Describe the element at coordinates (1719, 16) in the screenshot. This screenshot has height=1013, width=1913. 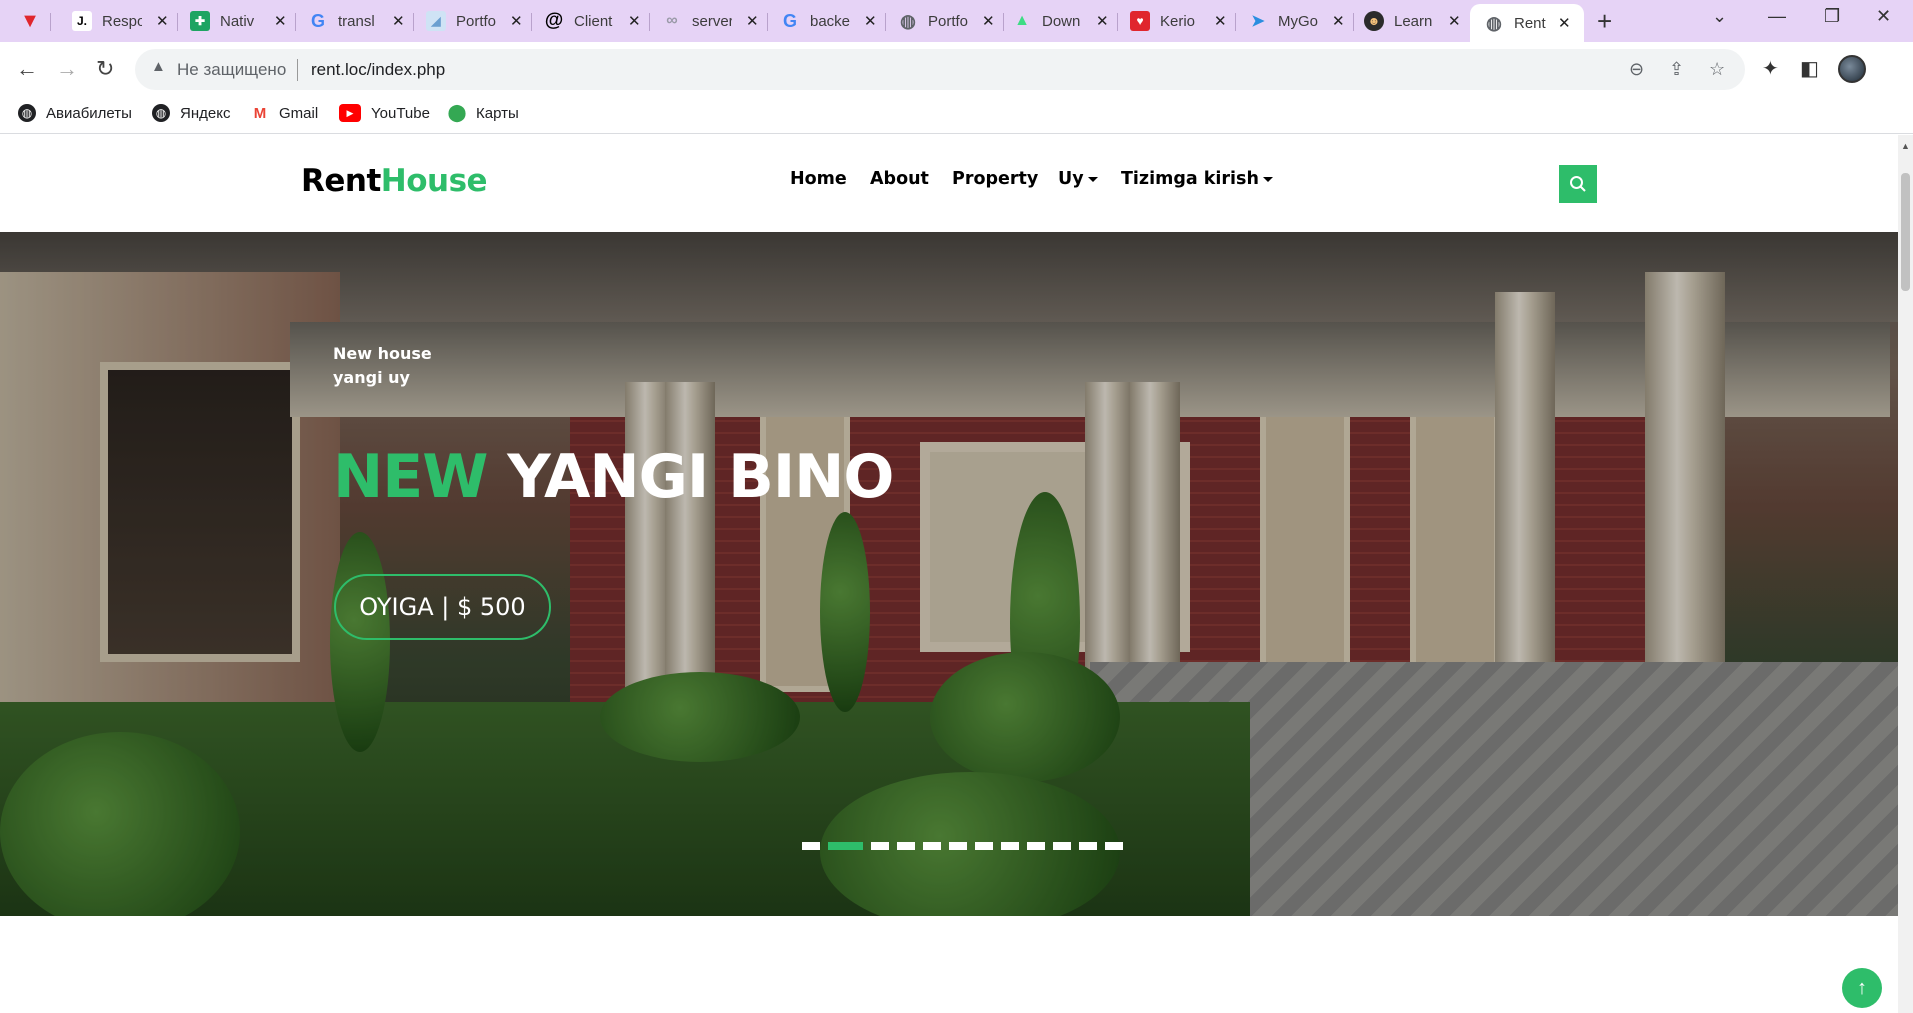
I see `tab-search-icon: ⌄` at that location.